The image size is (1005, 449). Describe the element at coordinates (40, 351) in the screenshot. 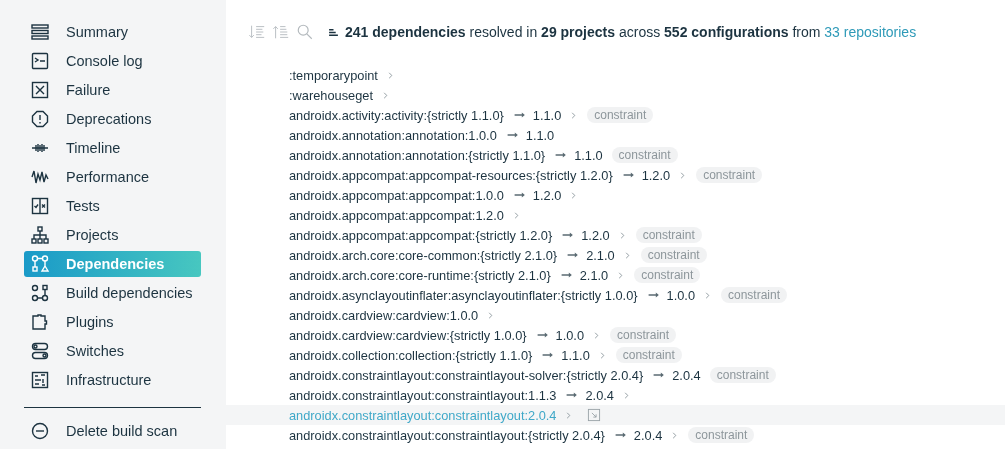

I see `toggles-icon` at that location.